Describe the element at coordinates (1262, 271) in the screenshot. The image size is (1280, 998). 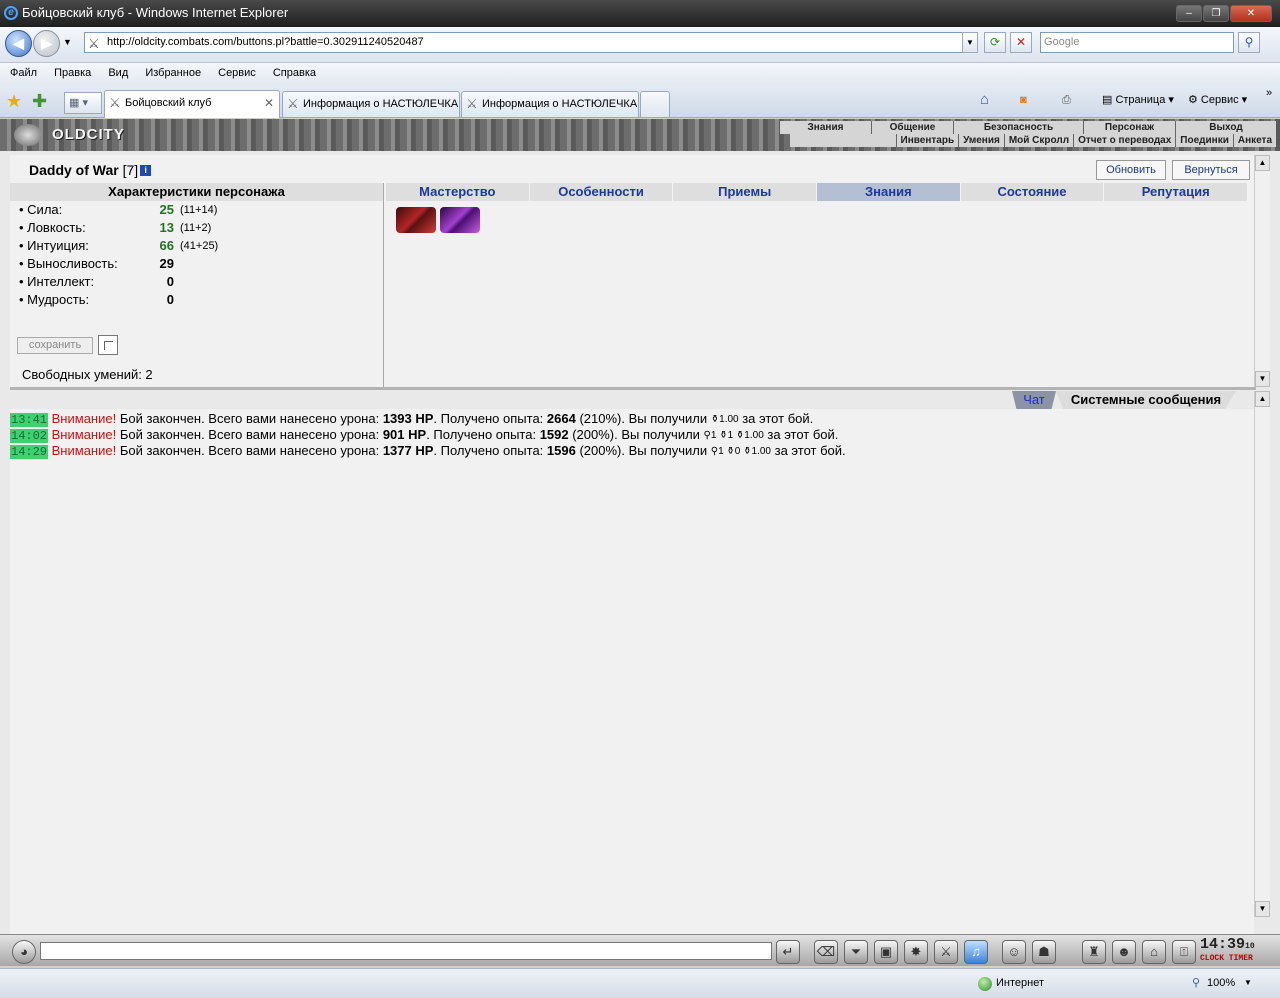
I see `upper-scrollbar: ▲ ▼` at that location.